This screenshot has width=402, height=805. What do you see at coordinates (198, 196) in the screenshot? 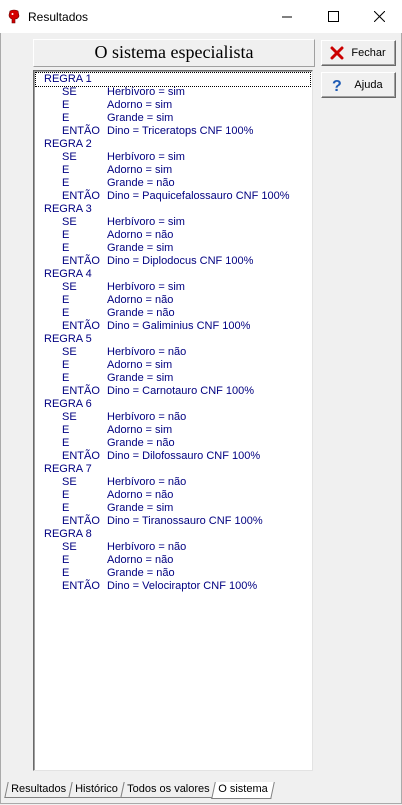
I see `rule-value: Dino = Paquicefalossauro CNF 100%` at bounding box center [198, 196].